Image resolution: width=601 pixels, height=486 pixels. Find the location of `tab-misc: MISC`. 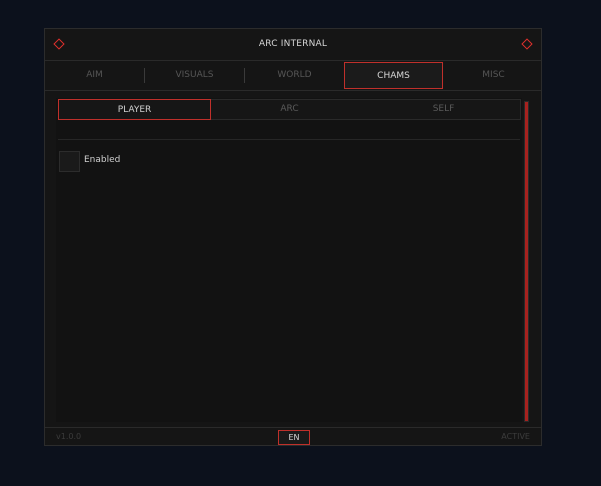

tab-misc: MISC is located at coordinates (493, 75).